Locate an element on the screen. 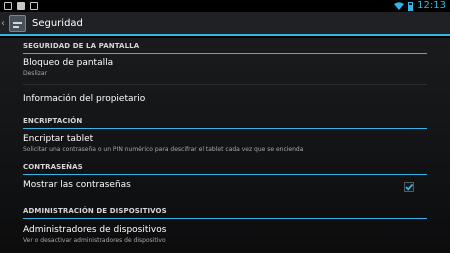  item-title: Encriptar tablet is located at coordinates (58, 139).